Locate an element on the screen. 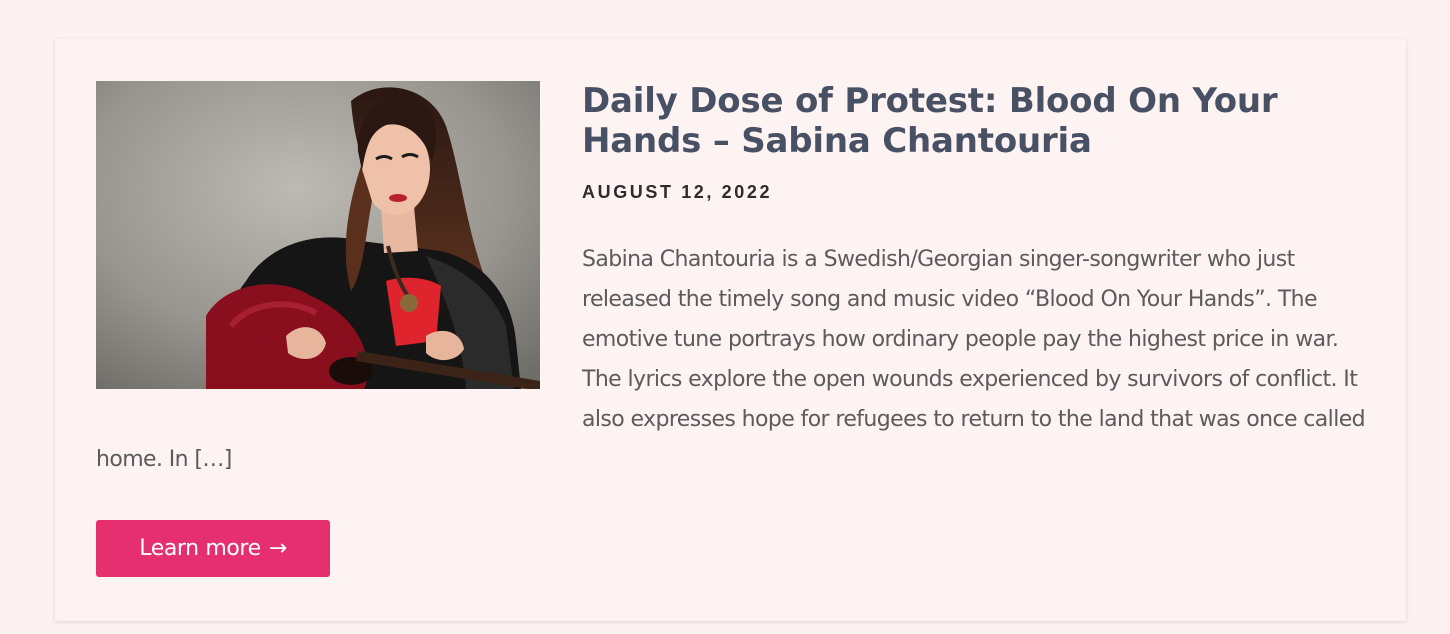  learn-more-button: Learn more → is located at coordinates (213, 548).